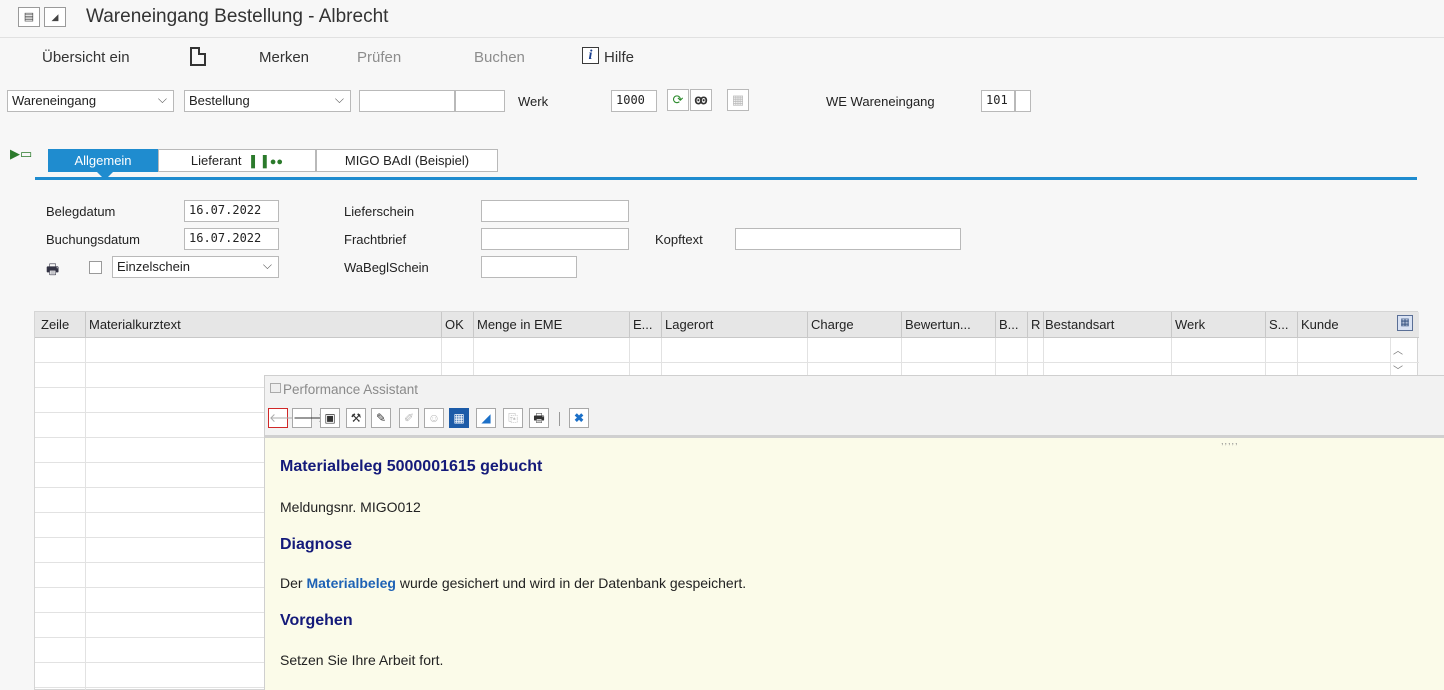  What do you see at coordinates (267, 101) in the screenshot?
I see `reference-select: Bestellung ⌵` at bounding box center [267, 101].